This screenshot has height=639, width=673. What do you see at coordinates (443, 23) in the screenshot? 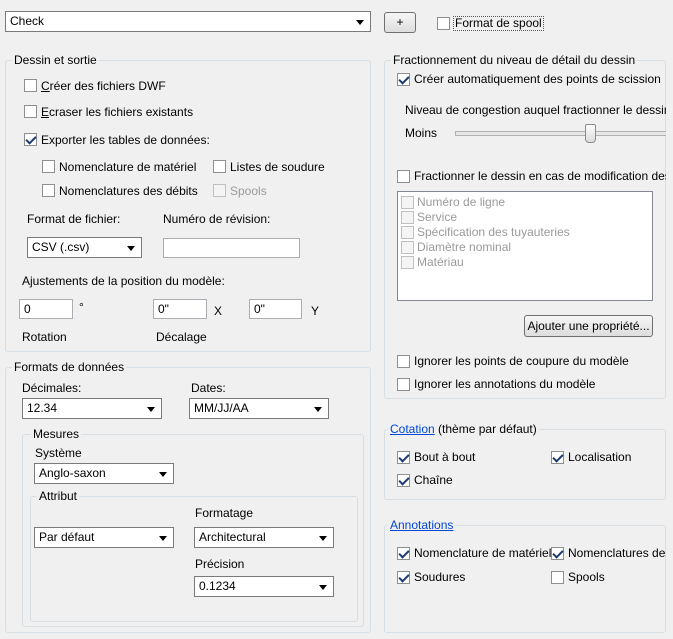
I see `spool-format-checkbox` at bounding box center [443, 23].